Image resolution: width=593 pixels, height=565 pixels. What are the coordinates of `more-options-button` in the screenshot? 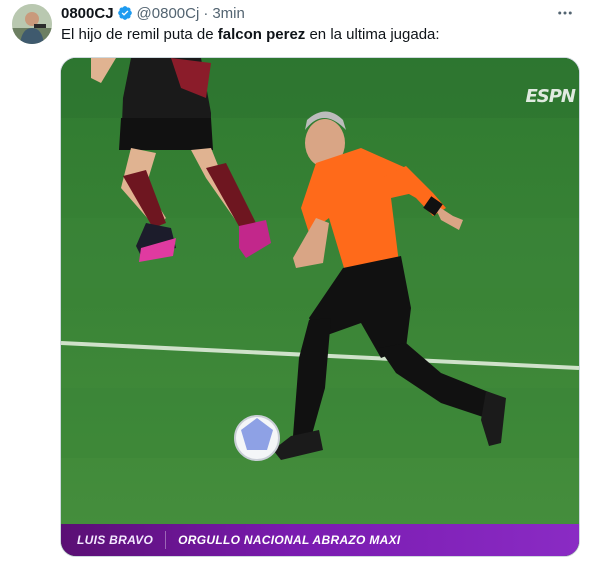 It's located at (565, 13).